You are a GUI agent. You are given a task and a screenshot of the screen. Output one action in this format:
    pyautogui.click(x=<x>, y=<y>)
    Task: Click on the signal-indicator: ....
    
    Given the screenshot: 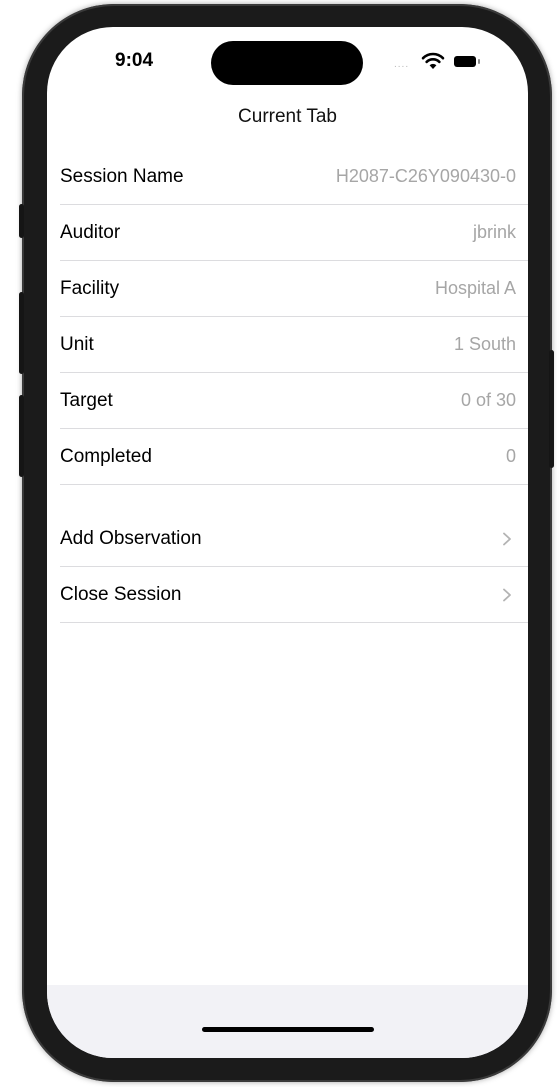 What is the action you would take?
    pyautogui.click(x=402, y=64)
    